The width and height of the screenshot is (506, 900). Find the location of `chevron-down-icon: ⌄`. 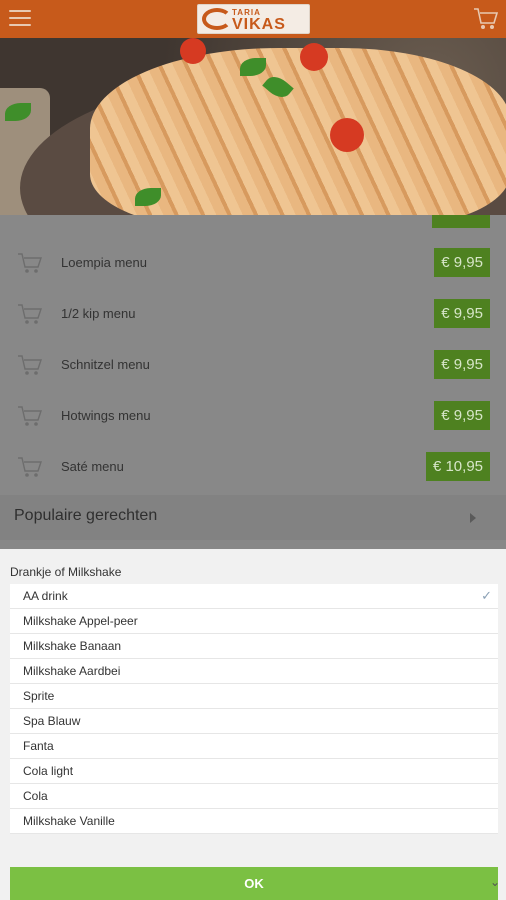

chevron-down-icon: ⌄ is located at coordinates (494, 882).